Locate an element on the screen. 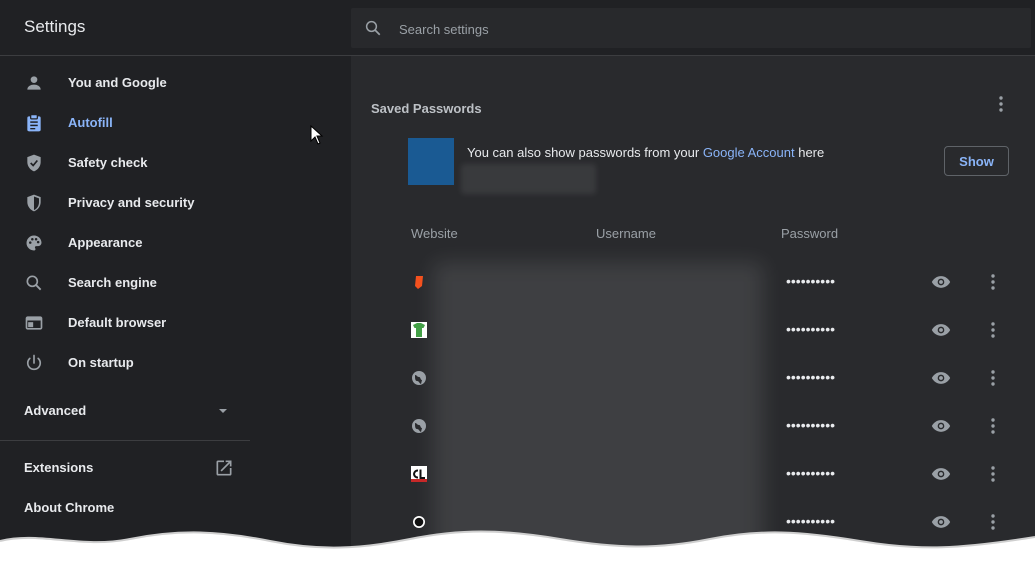 Image resolution: width=1035 pixels, height=563 pixels. sidebar-item-privacy-and-security: Privacy and security is located at coordinates (125, 203).